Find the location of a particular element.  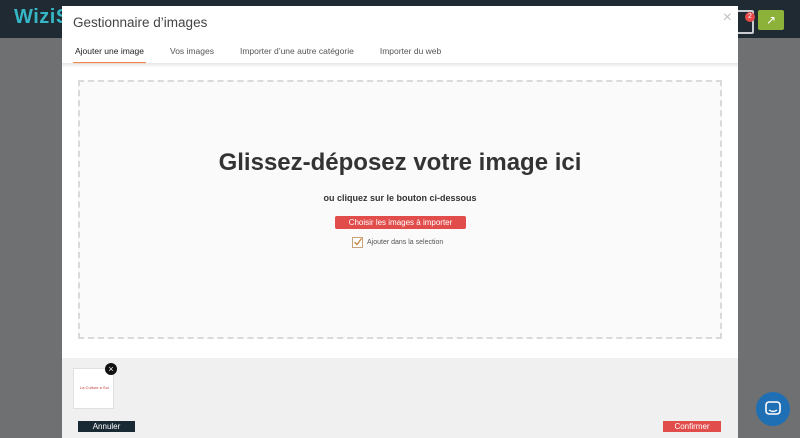

cancel-button: Annuler is located at coordinates (106, 426).